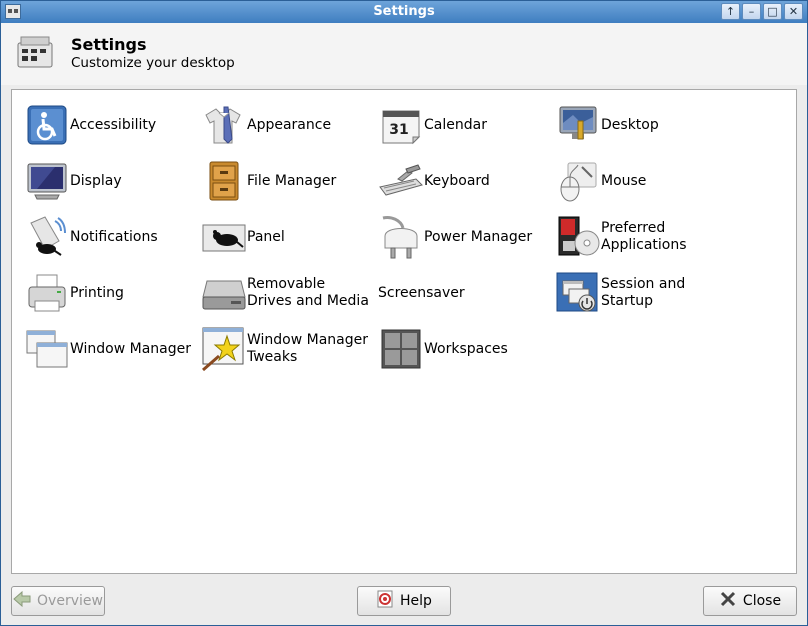 The height and width of the screenshot is (626, 808). I want to click on appearance-icon, so click(224, 125).